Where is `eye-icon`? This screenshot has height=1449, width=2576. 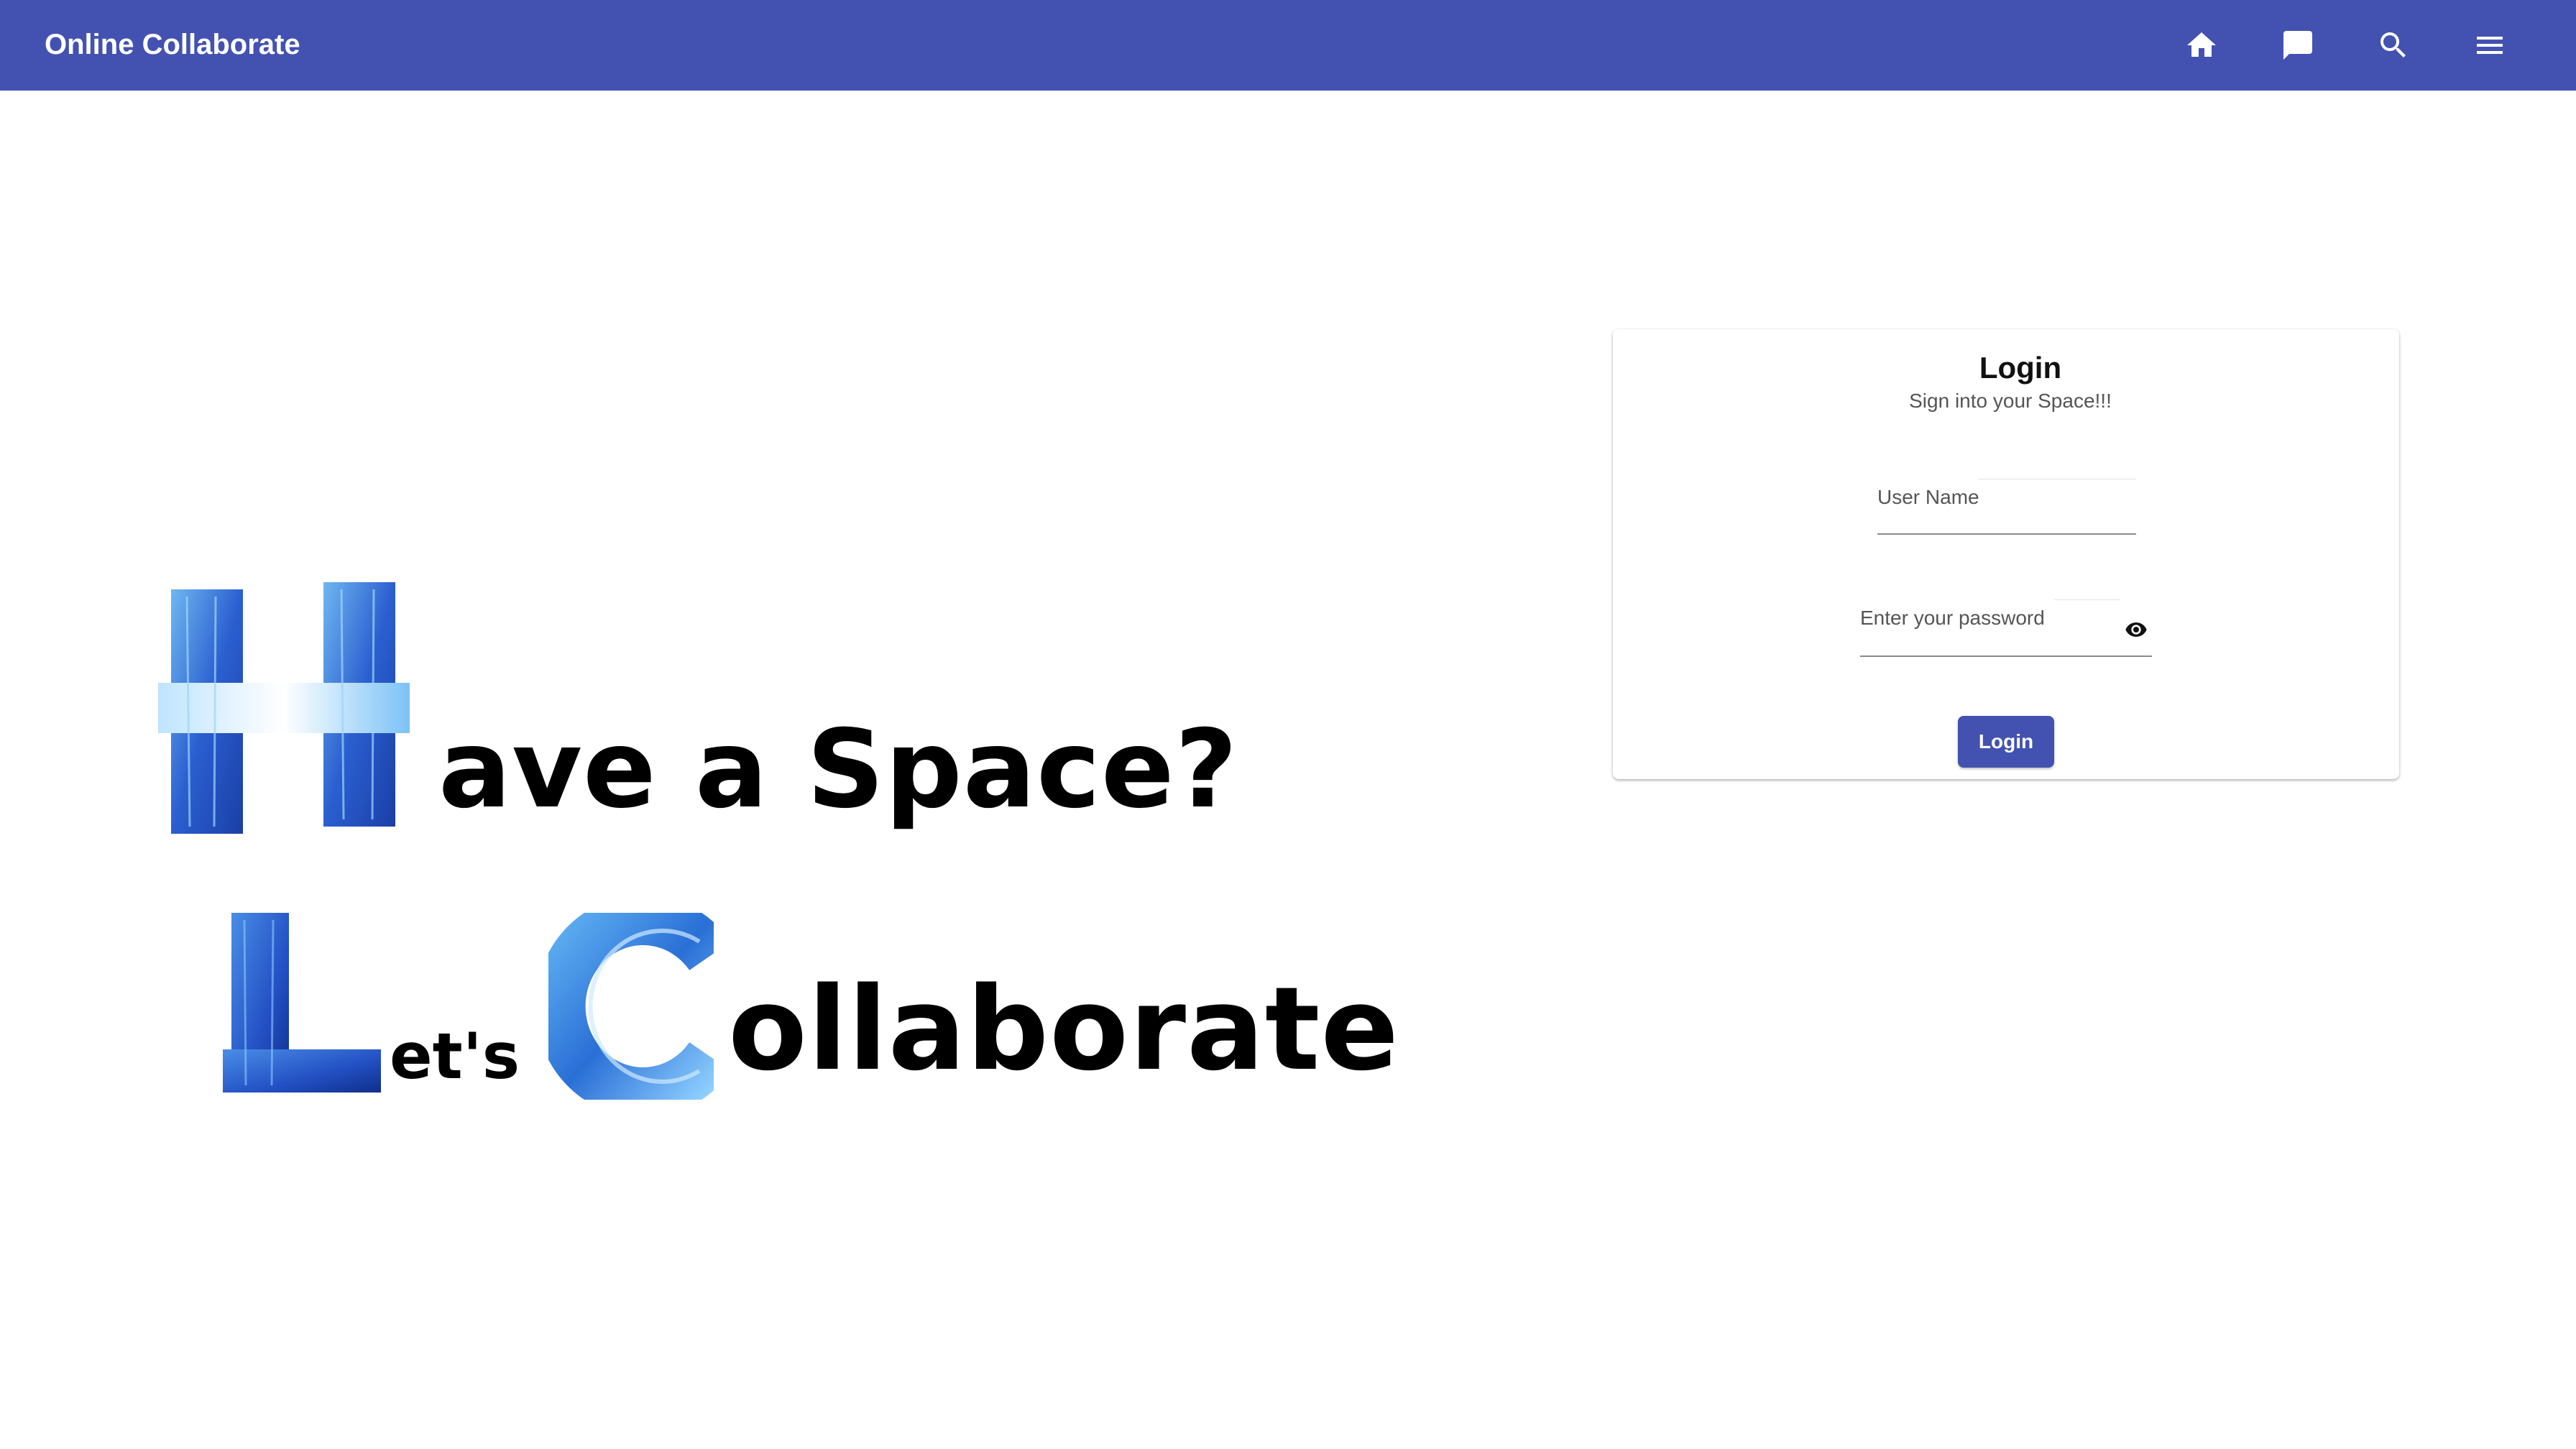 eye-icon is located at coordinates (2136, 629).